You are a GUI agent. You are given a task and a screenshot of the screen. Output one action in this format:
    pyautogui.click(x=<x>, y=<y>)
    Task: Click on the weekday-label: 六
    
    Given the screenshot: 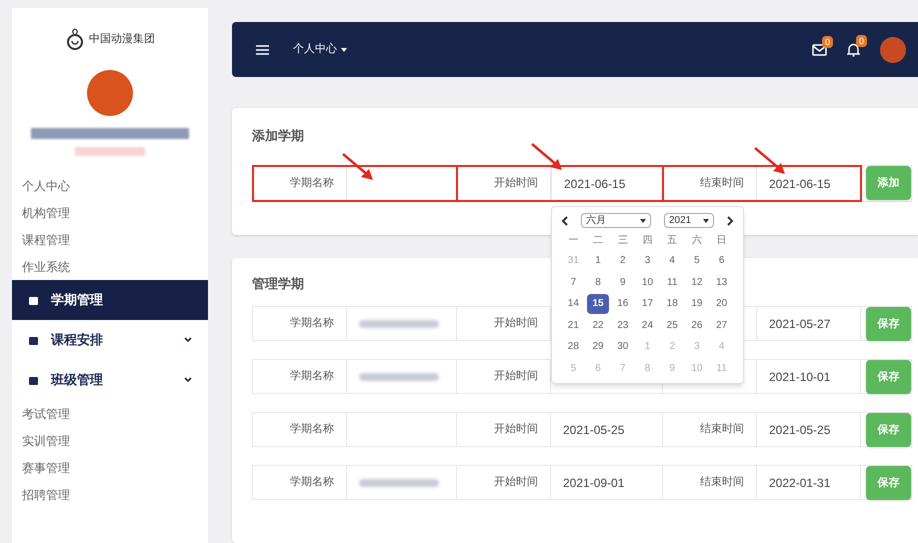 What is the action you would take?
    pyautogui.click(x=696, y=241)
    